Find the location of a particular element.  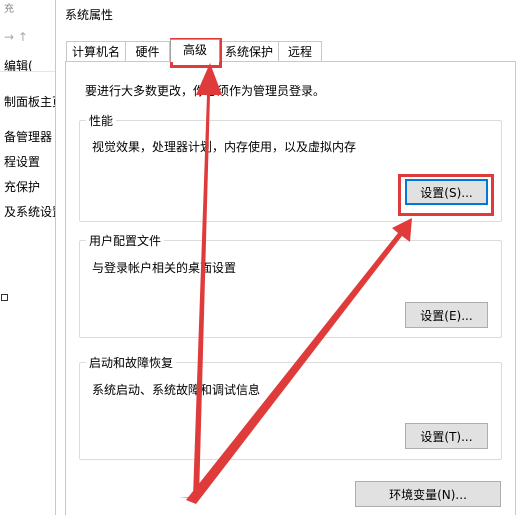

tab-system-protection: 系统保护 is located at coordinates (249, 51).